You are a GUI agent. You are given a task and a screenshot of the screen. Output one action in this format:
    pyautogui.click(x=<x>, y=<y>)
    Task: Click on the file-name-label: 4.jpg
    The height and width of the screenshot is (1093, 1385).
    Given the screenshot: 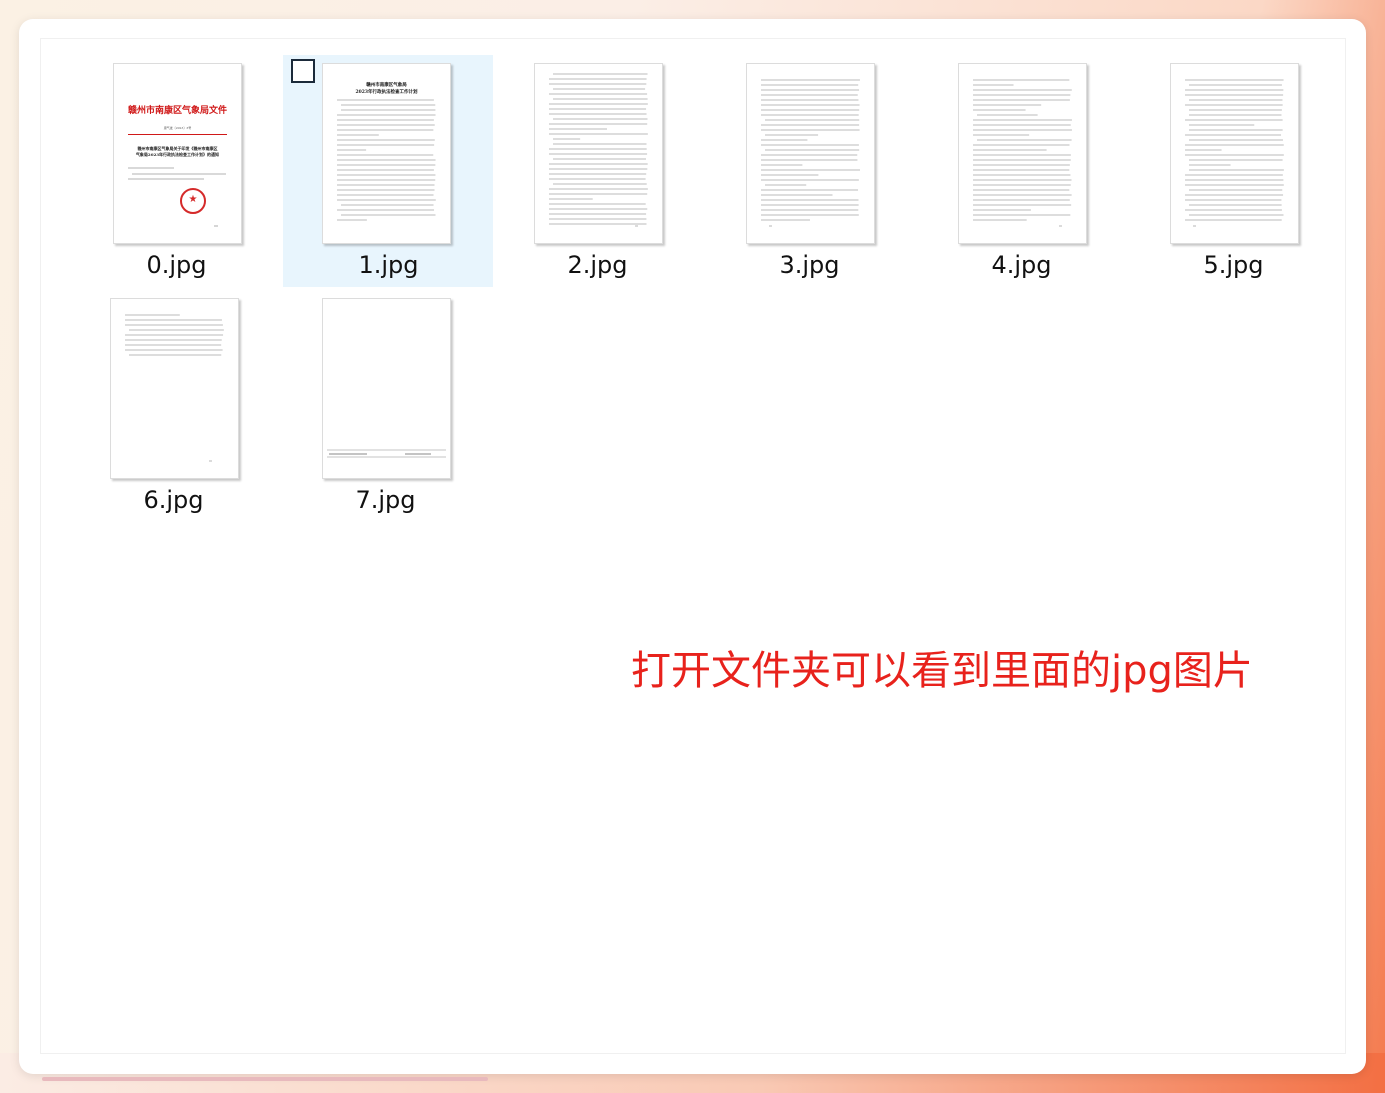 What is the action you would take?
    pyautogui.click(x=1021, y=265)
    